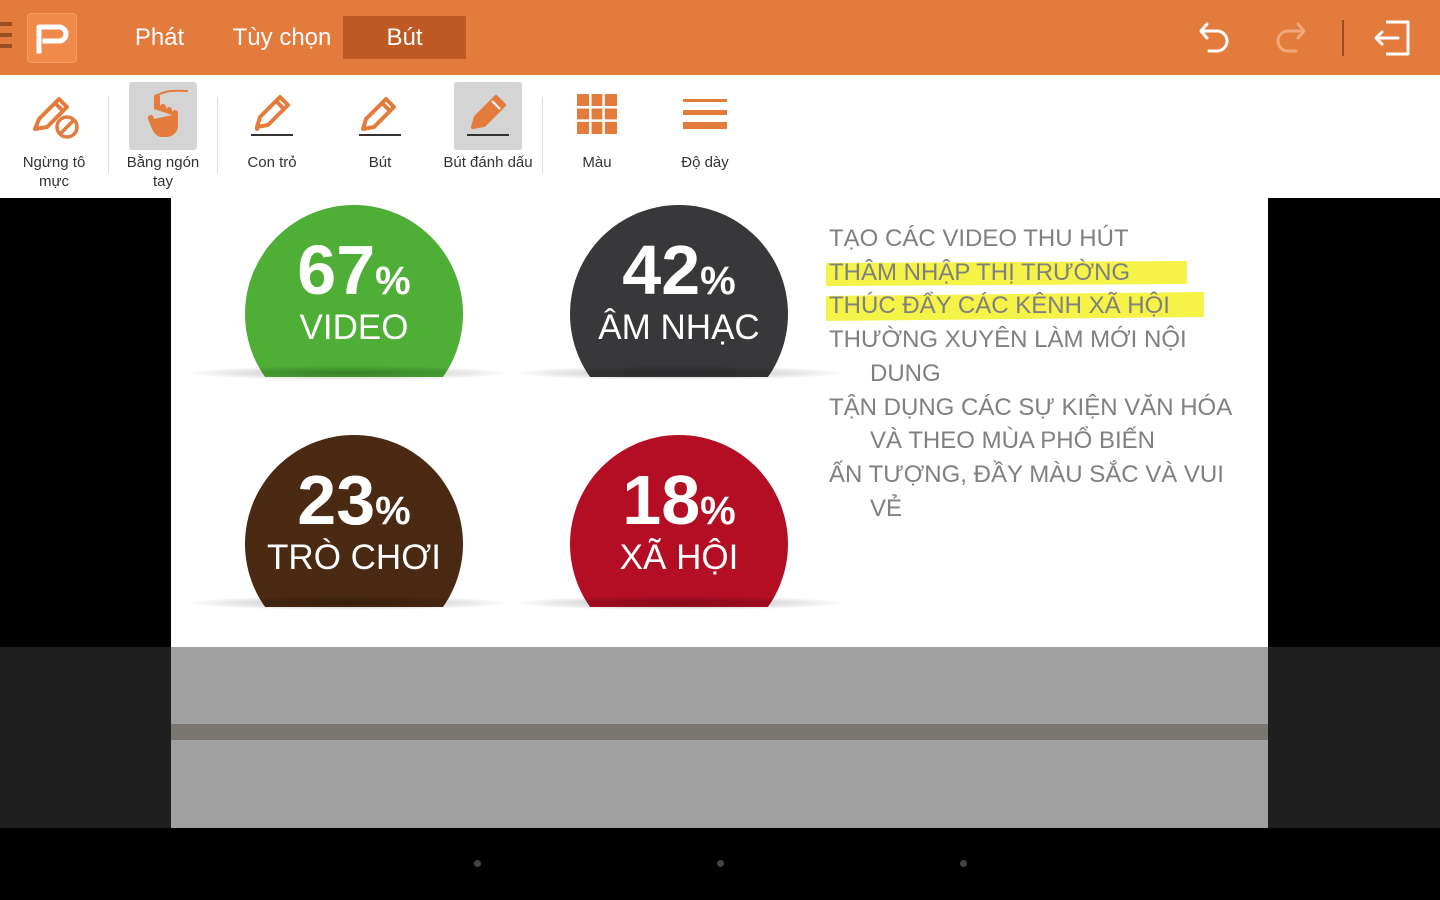 The width and height of the screenshot is (1440, 900). What do you see at coordinates (477, 863) in the screenshot?
I see `back-nav-icon` at bounding box center [477, 863].